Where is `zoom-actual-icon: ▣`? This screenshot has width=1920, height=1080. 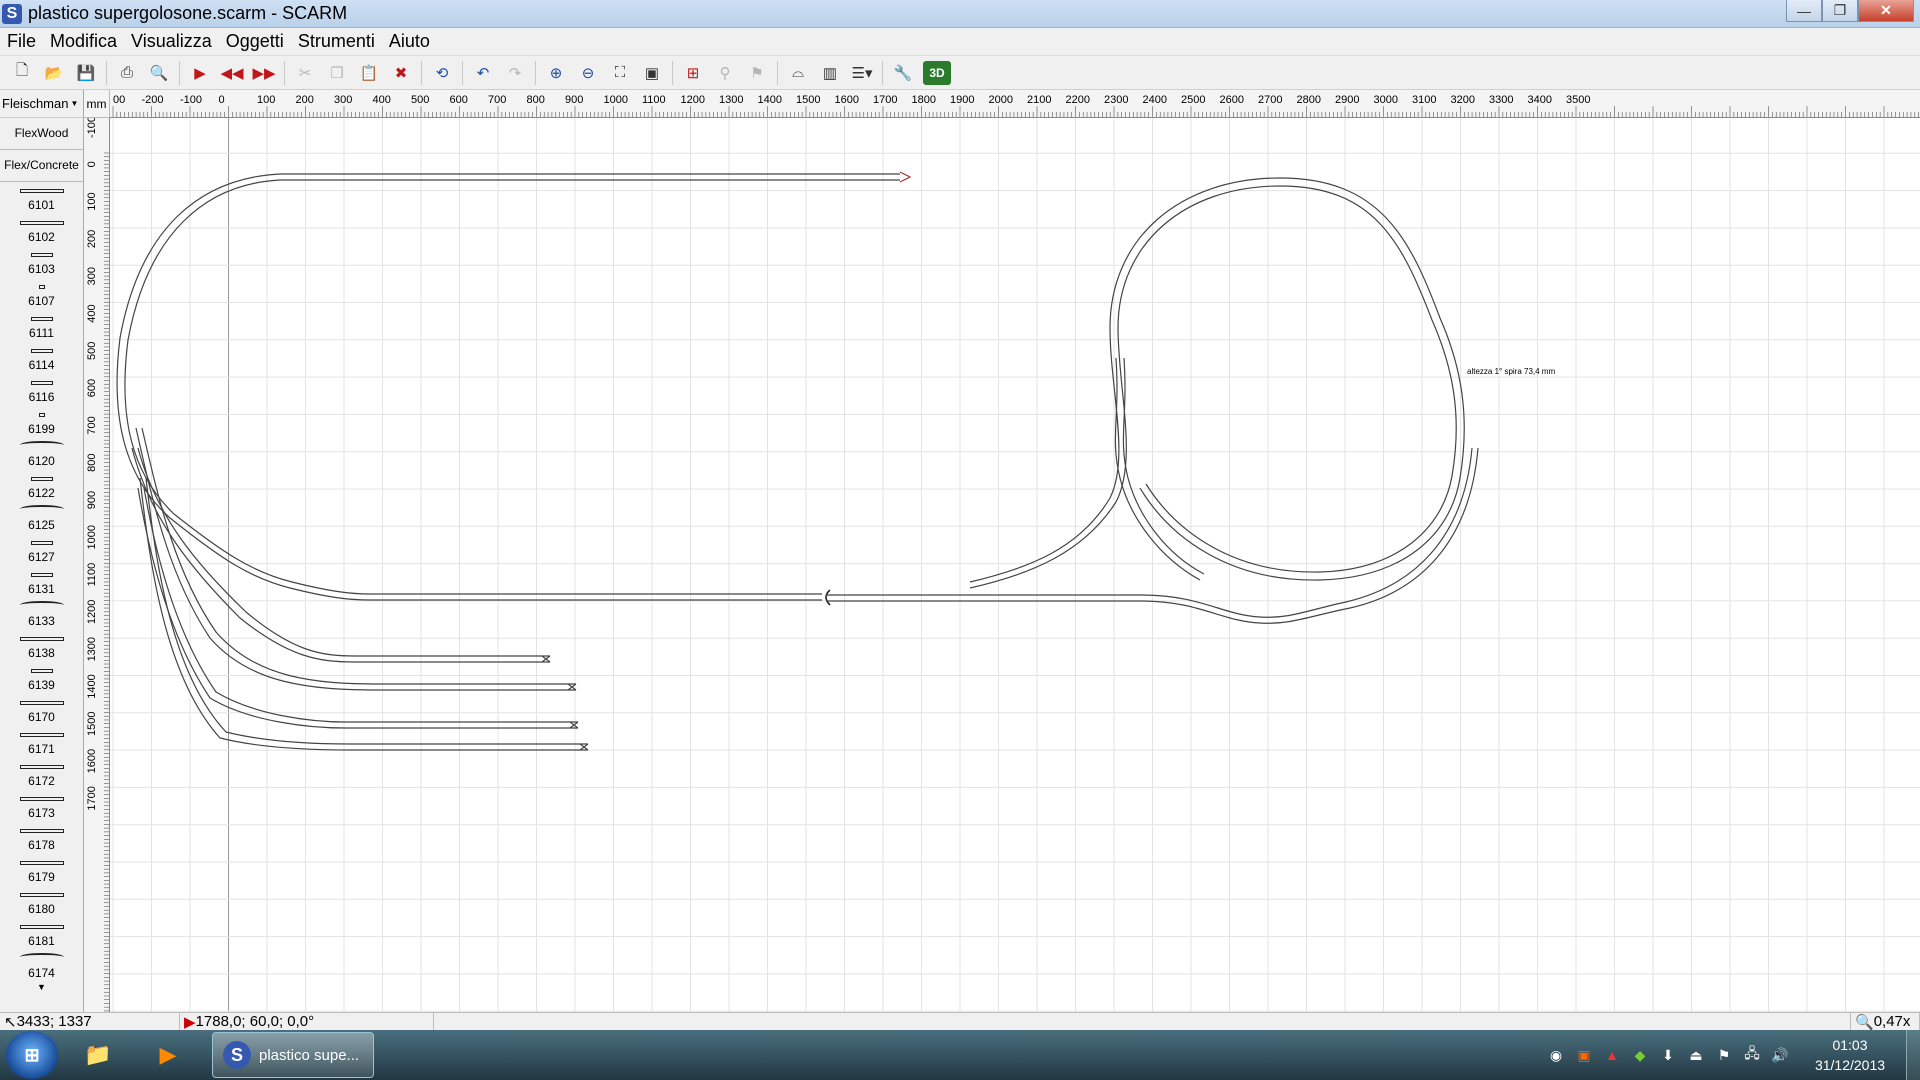
zoom-actual-icon: ▣ is located at coordinates (652, 73).